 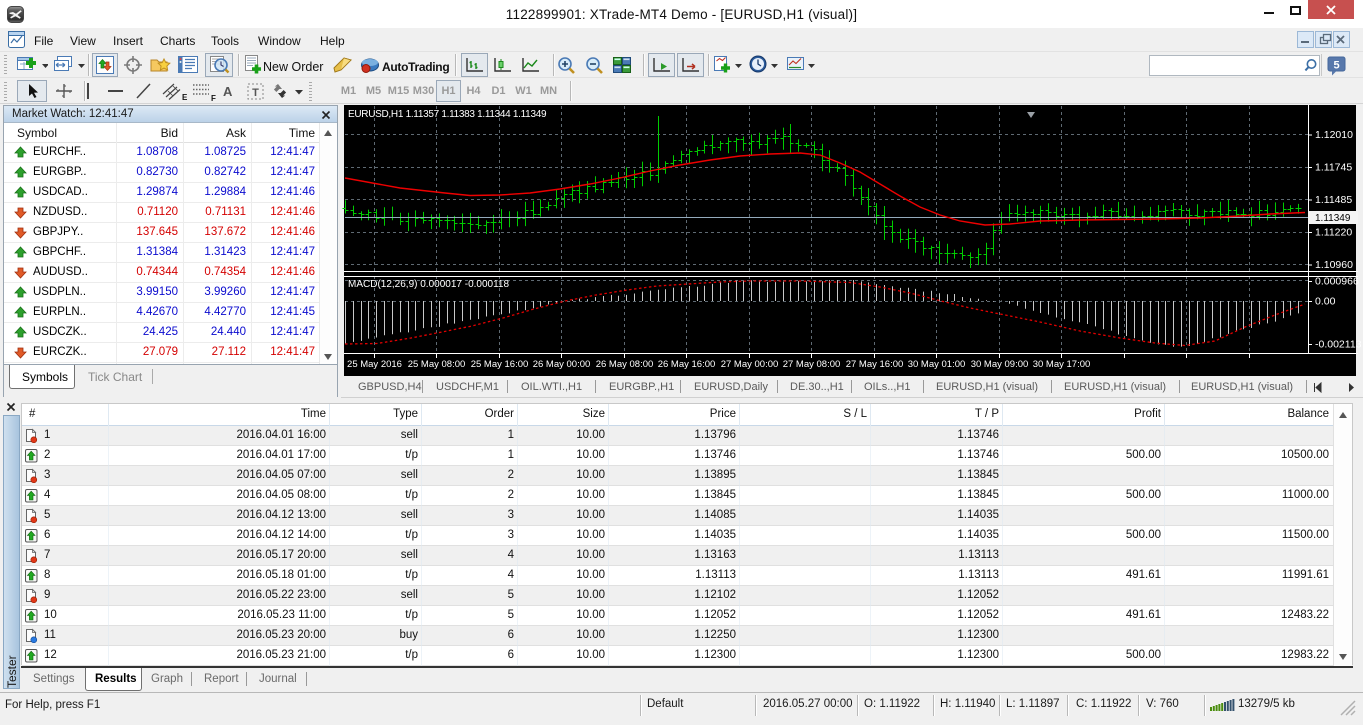 What do you see at coordinates (937, 364) in the screenshot?
I see `svg-text: 30 May 01:00` at bounding box center [937, 364].